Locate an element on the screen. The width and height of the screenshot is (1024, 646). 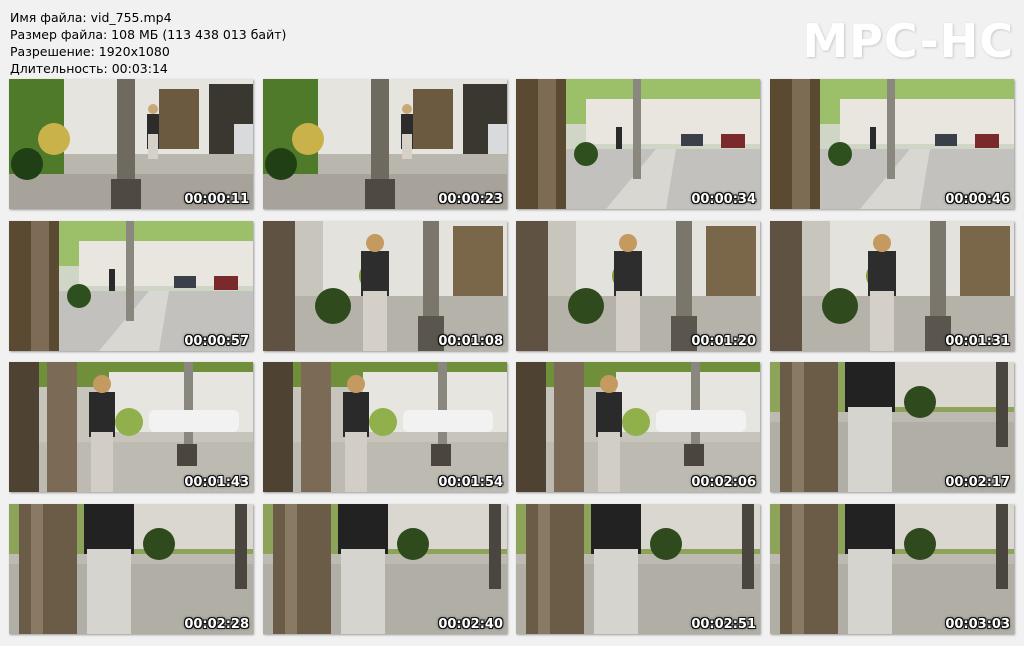
video-thumbnail: 00:01:43 is located at coordinates (131, 427).